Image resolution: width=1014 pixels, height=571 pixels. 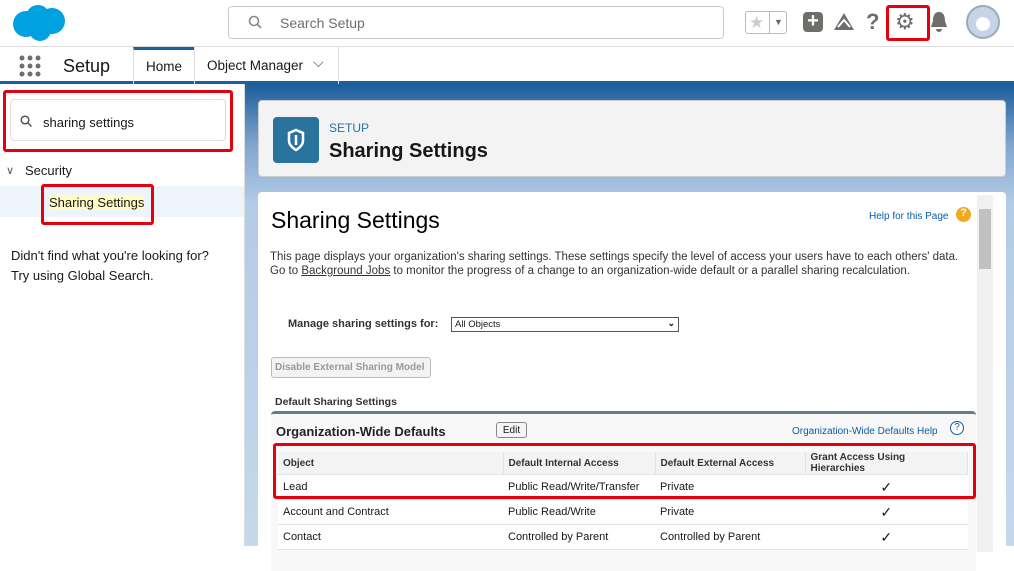 What do you see at coordinates (118, 120) in the screenshot?
I see `quick-find-input: sharing settings` at bounding box center [118, 120].